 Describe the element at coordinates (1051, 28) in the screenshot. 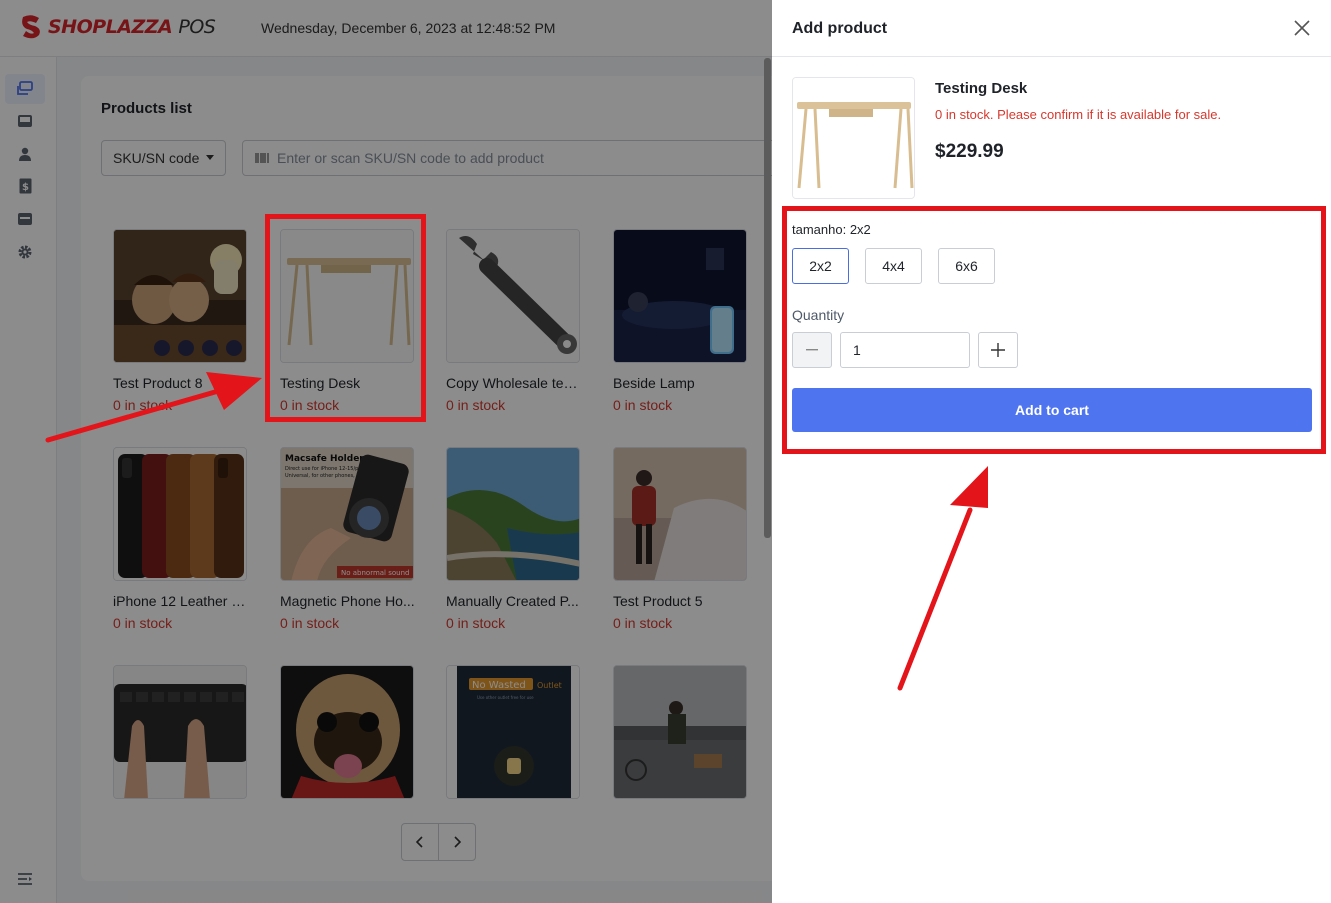

I see `drawer-header: Add product` at that location.